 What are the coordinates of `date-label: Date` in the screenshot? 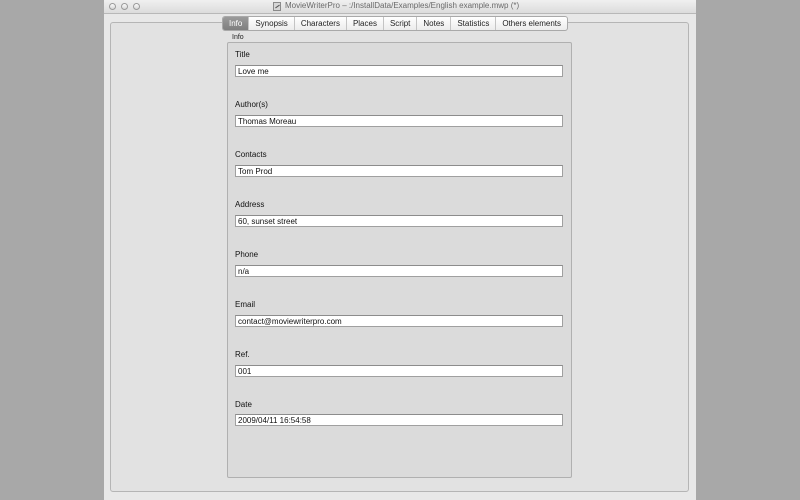 It's located at (243, 404).